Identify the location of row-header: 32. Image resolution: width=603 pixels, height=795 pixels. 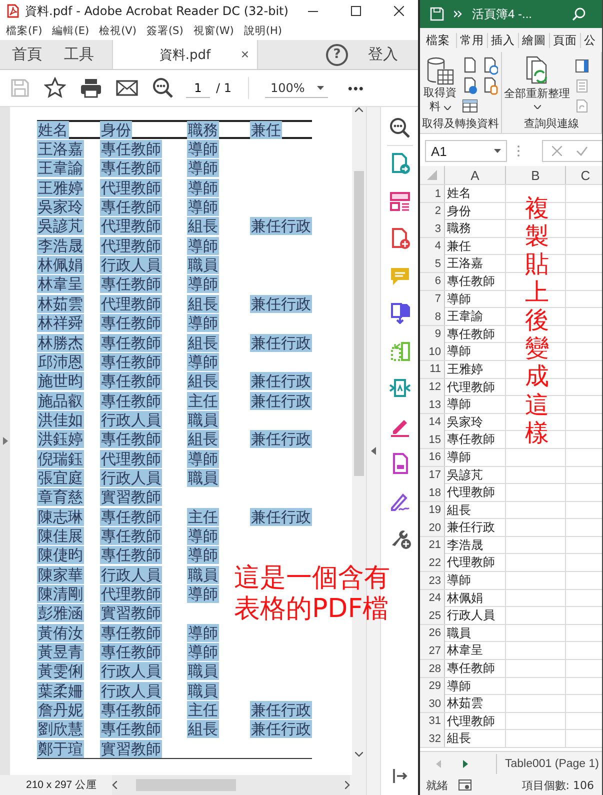
(432, 739).